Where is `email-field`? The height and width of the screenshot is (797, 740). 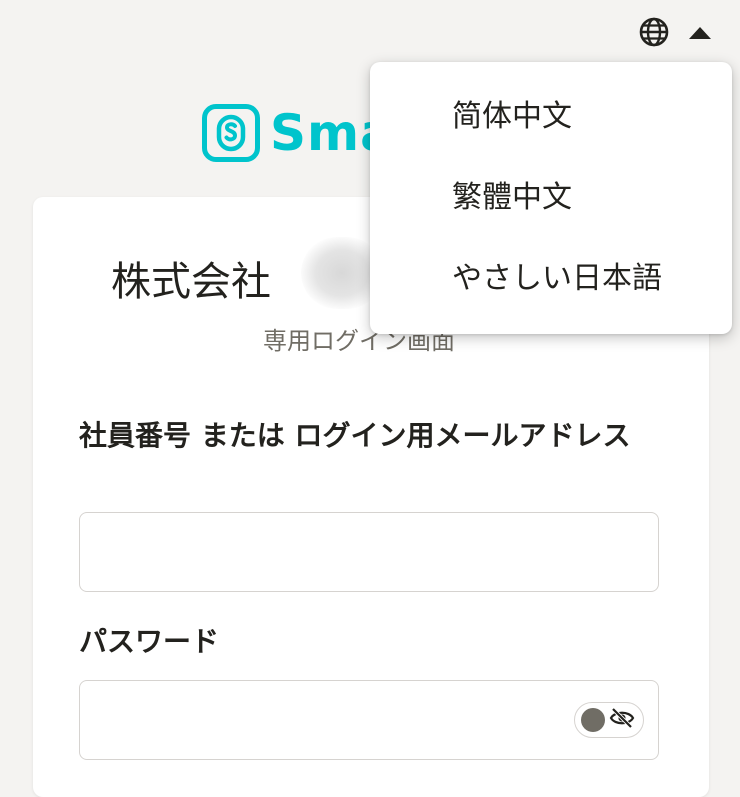 email-field is located at coordinates (369, 552).